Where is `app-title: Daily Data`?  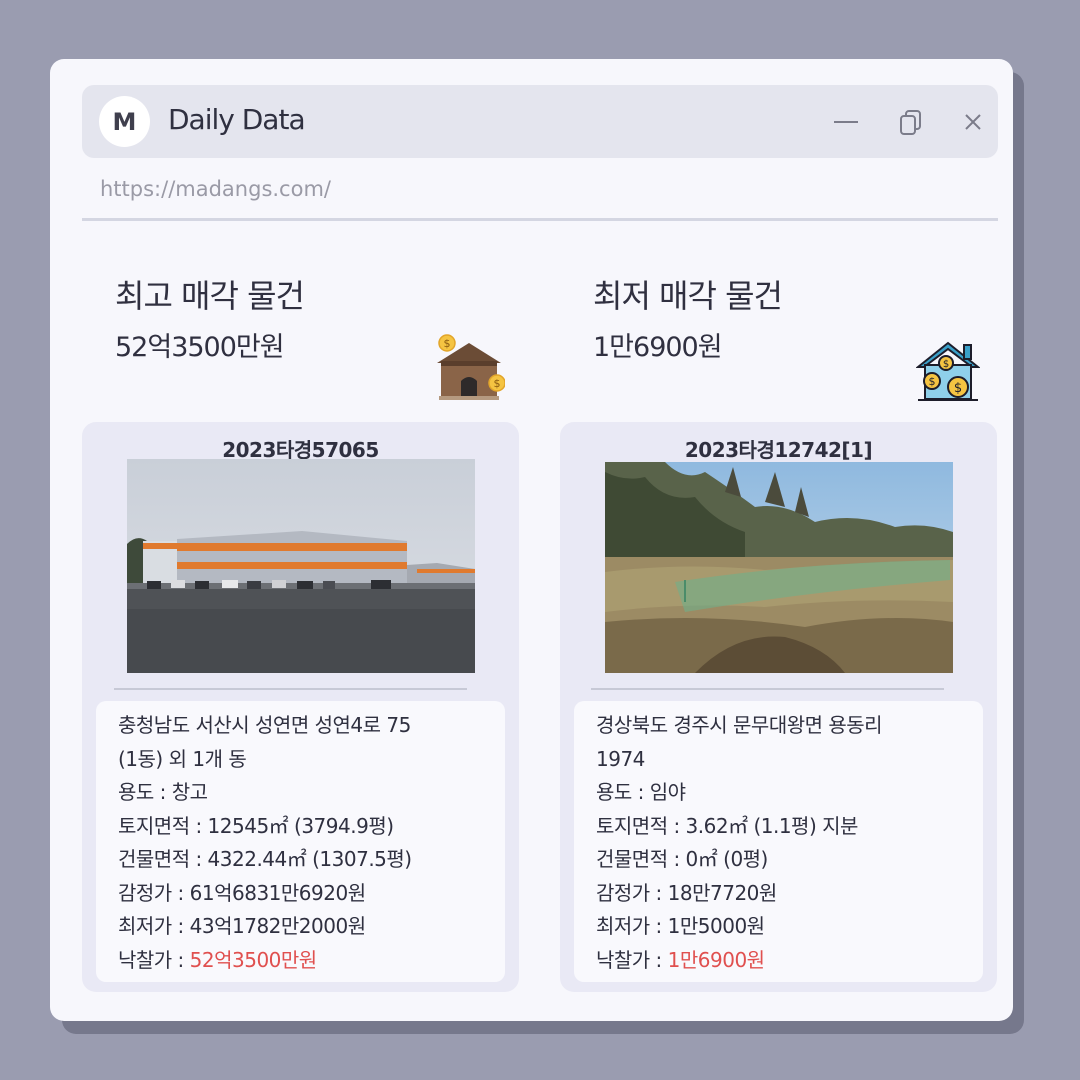
app-title: Daily Data is located at coordinates (237, 119).